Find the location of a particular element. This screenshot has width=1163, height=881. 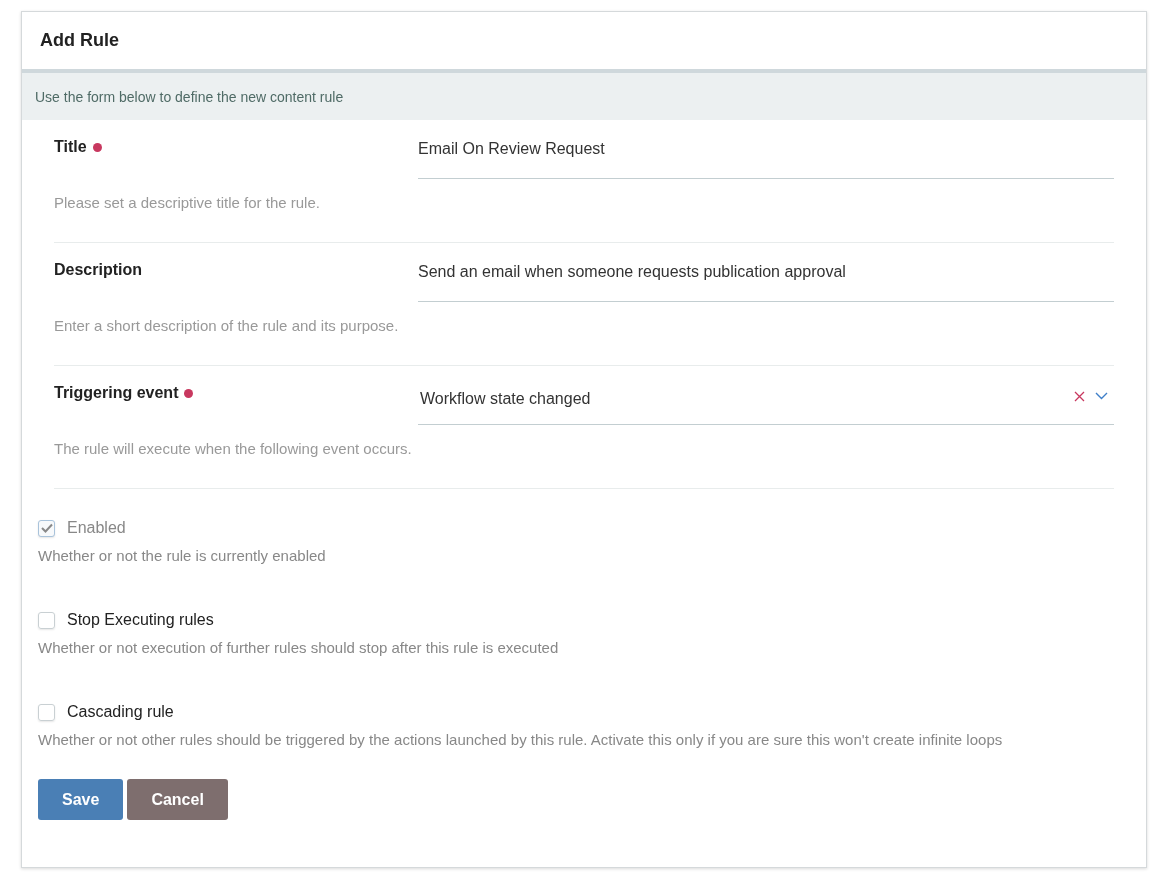

text-field: Email On Review Request is located at coordinates (766, 149).